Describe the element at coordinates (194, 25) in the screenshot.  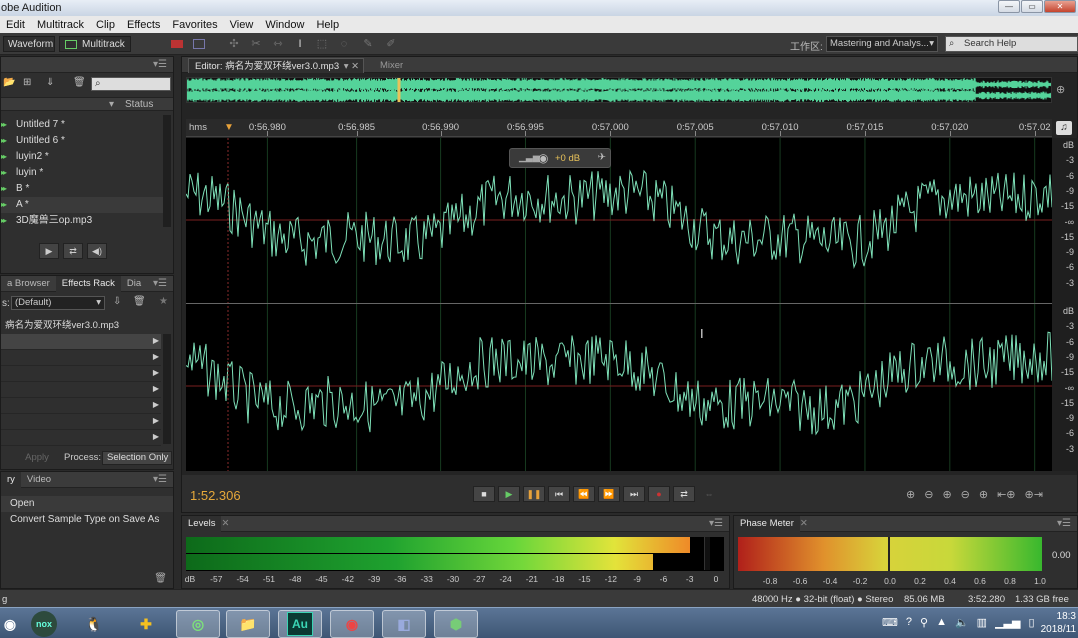
I see `menu-favorites: Favorites` at that location.